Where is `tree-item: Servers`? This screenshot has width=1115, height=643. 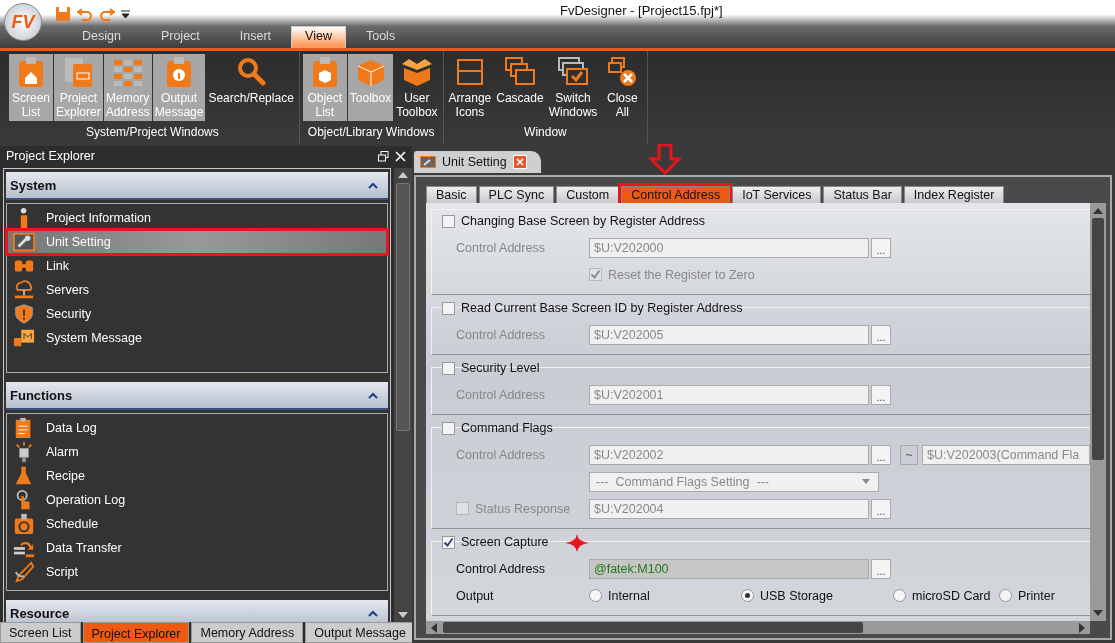
tree-item: Servers is located at coordinates (197, 290).